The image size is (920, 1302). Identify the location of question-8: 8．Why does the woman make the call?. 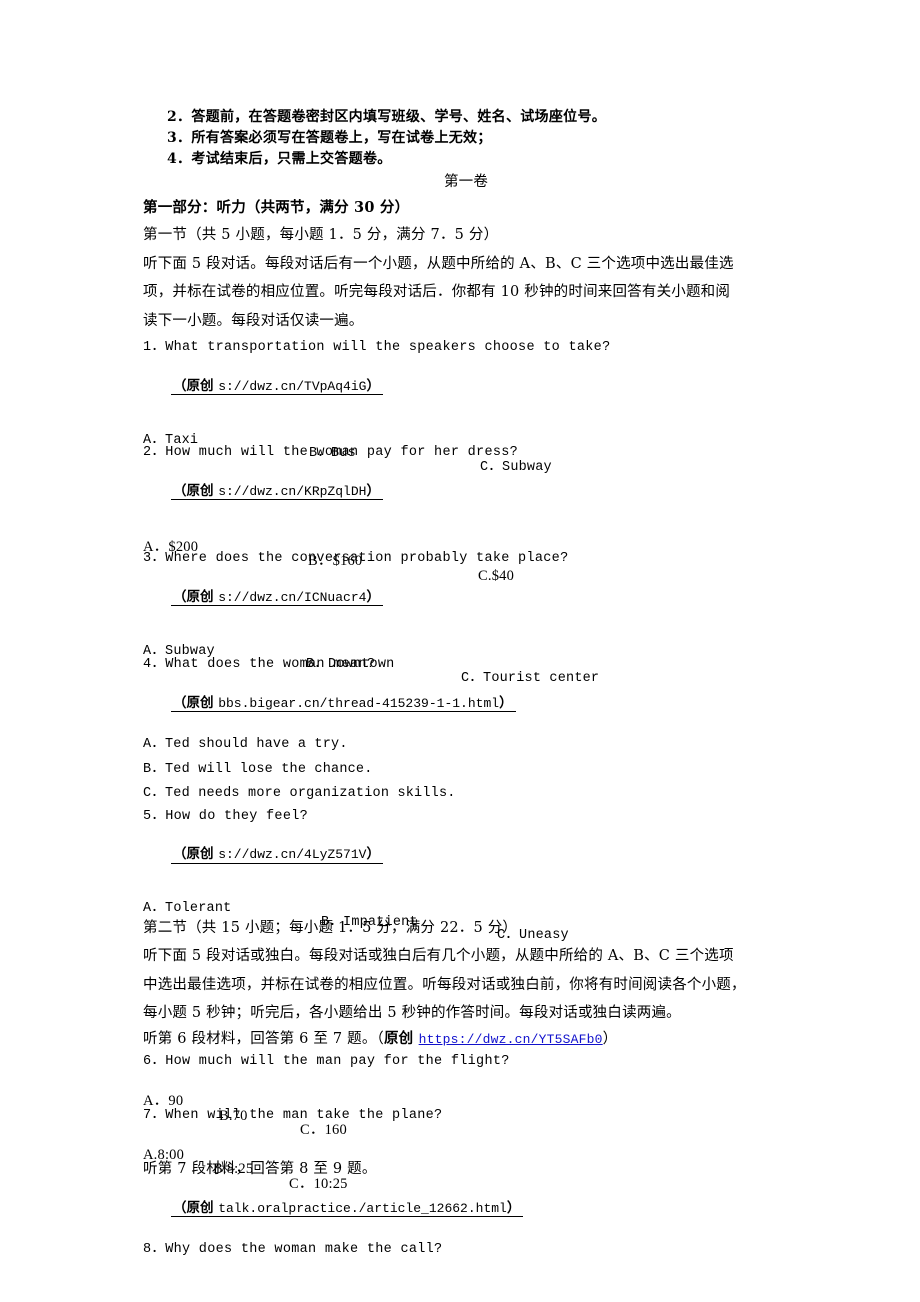
(466, 1250).